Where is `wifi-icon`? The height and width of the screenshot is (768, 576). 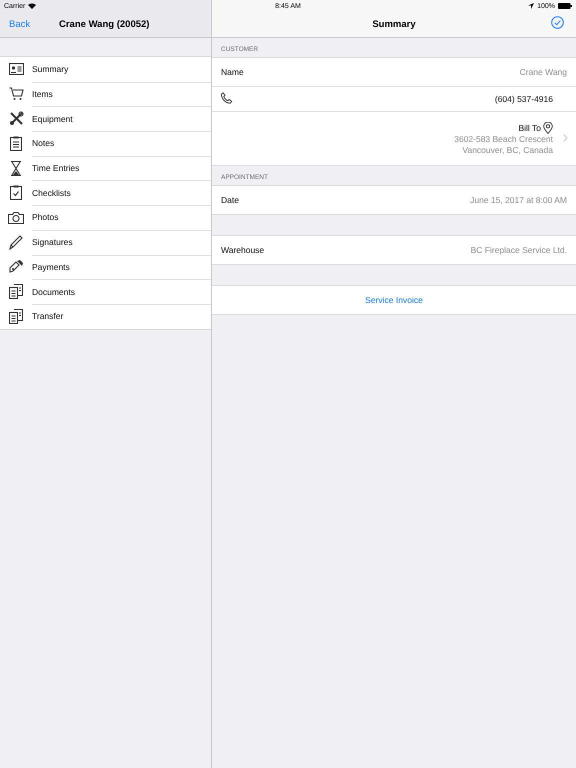 wifi-icon is located at coordinates (32, 6).